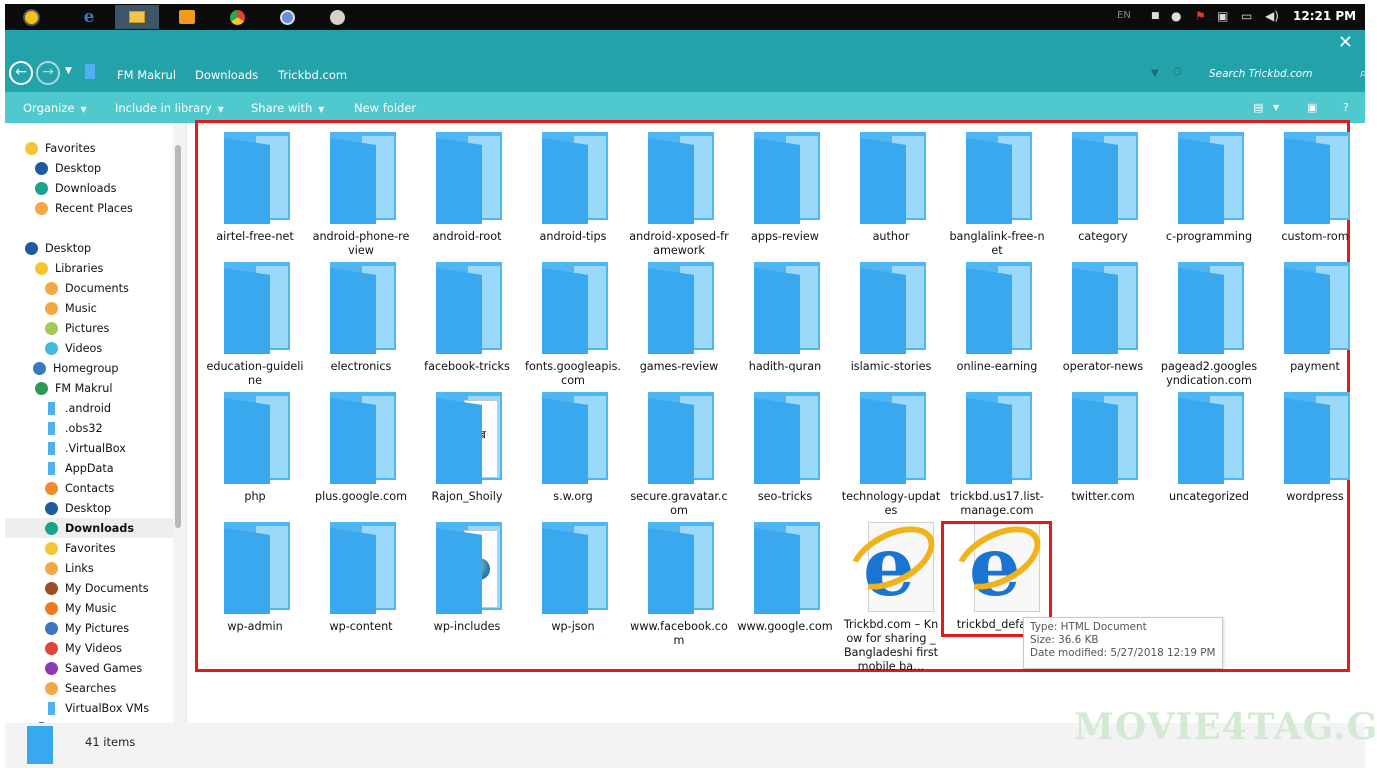  I want to click on taskbar-browser, so click(287, 17).